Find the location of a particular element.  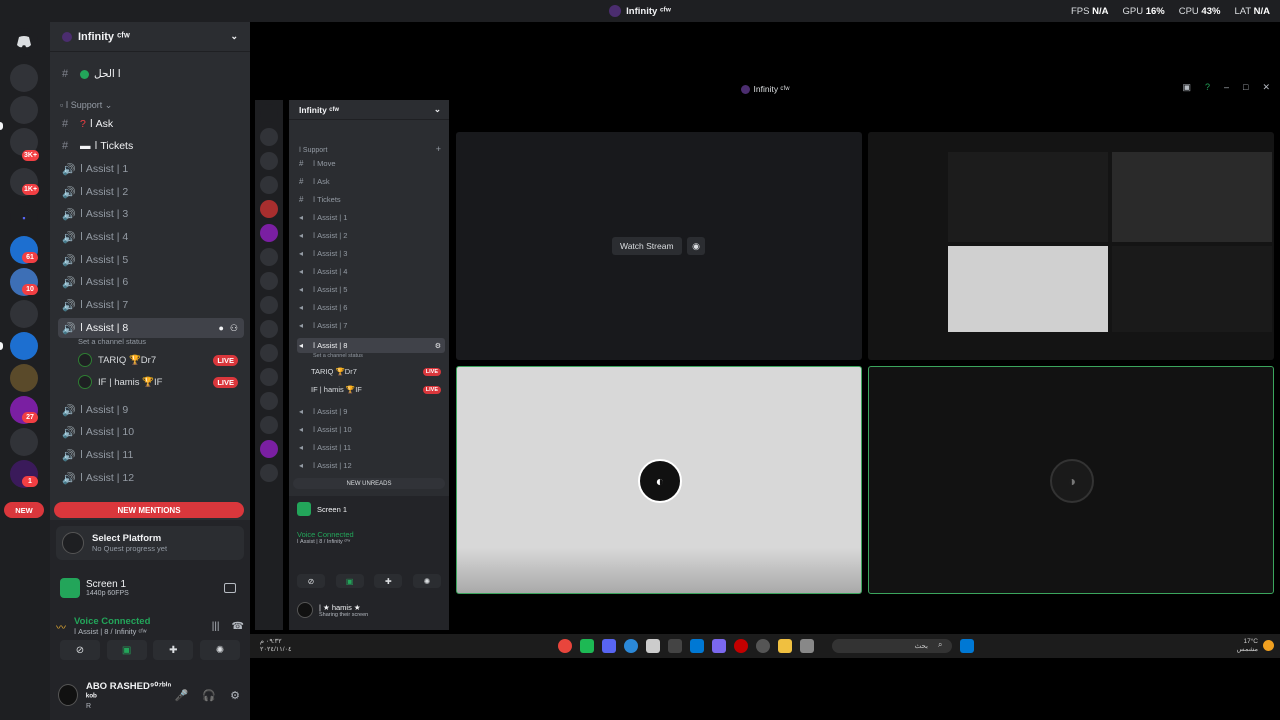

taskbar-search: بحث is located at coordinates (892, 646).